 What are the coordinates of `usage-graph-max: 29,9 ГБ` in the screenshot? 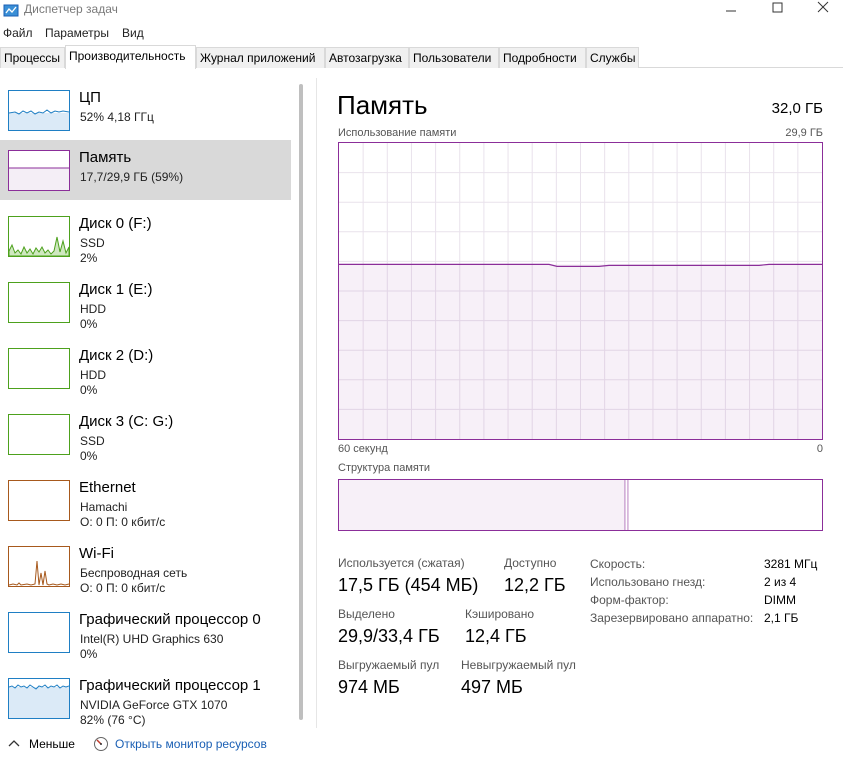 It's located at (804, 133).